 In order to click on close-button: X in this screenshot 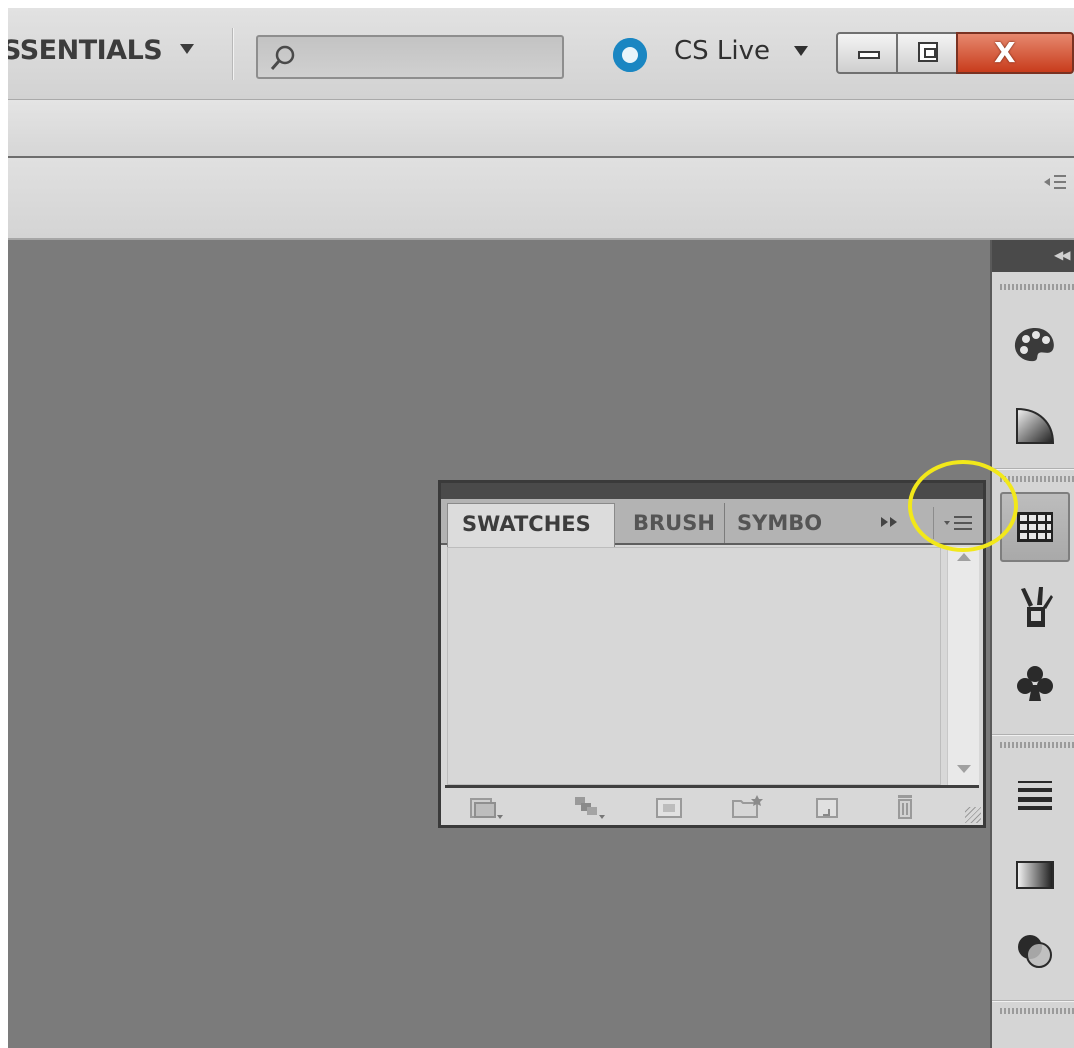, I will do `click(1015, 53)`.